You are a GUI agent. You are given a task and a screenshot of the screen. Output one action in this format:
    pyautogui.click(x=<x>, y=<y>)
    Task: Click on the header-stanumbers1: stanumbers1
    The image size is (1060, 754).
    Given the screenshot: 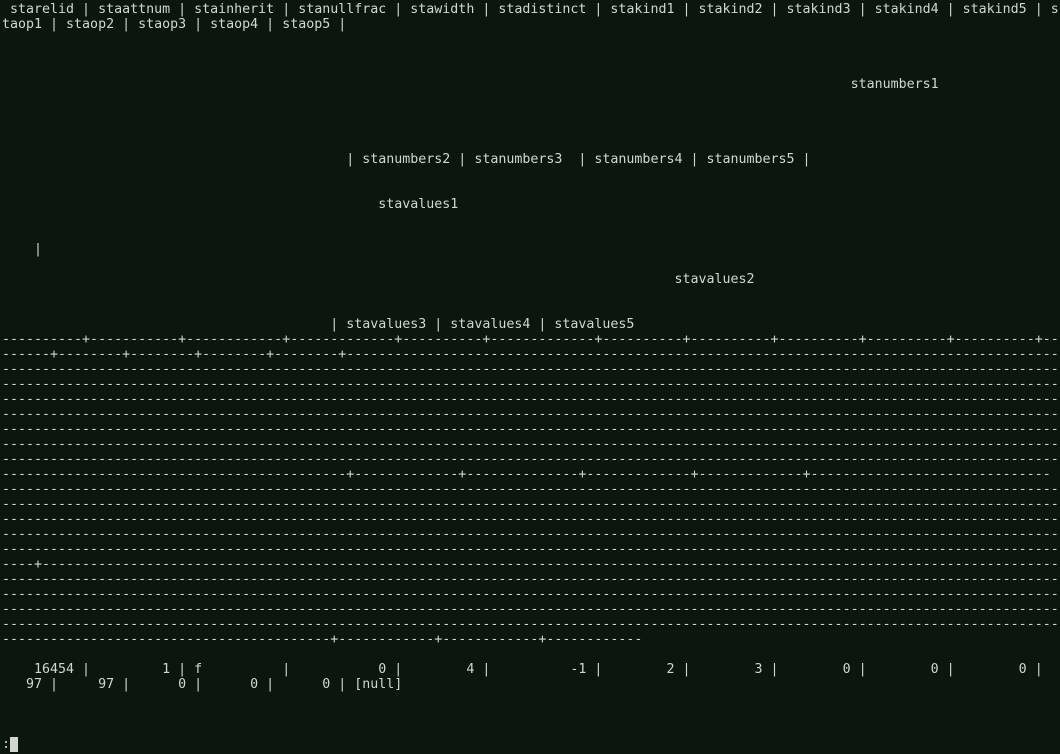 What is the action you would take?
    pyautogui.click(x=470, y=84)
    